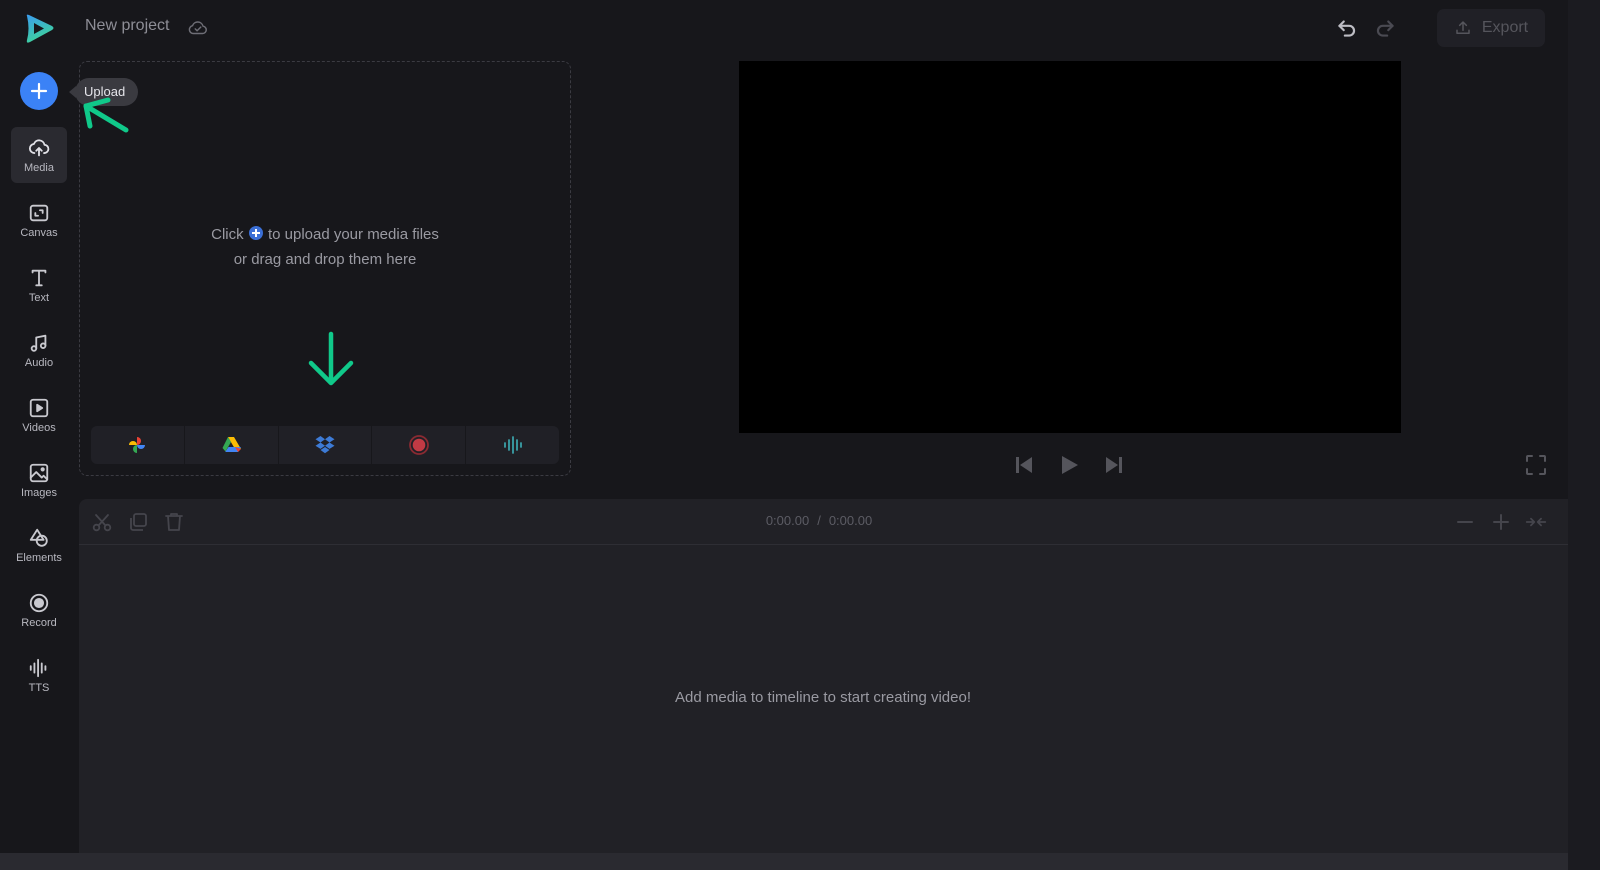  I want to click on plus-icon, so click(39, 91).